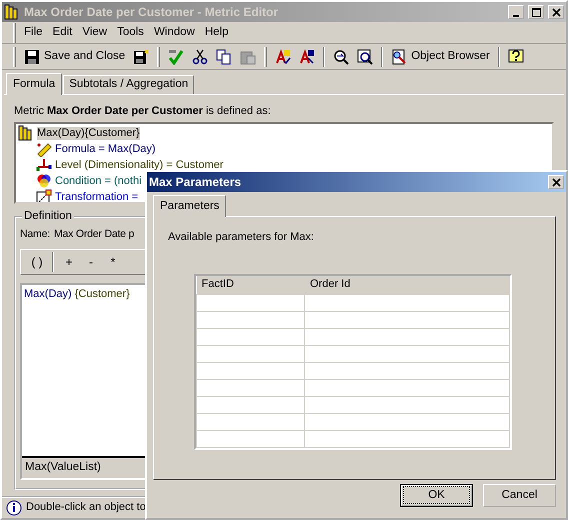 The image size is (568, 520). Describe the element at coordinates (94, 33) in the screenshot. I see `menu-item: View` at that location.